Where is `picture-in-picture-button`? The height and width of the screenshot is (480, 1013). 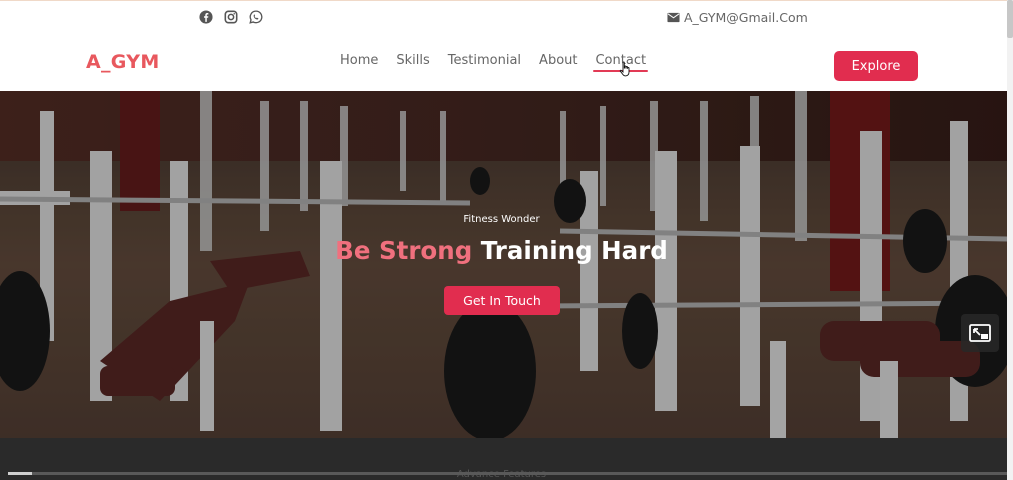 picture-in-picture-button is located at coordinates (980, 333).